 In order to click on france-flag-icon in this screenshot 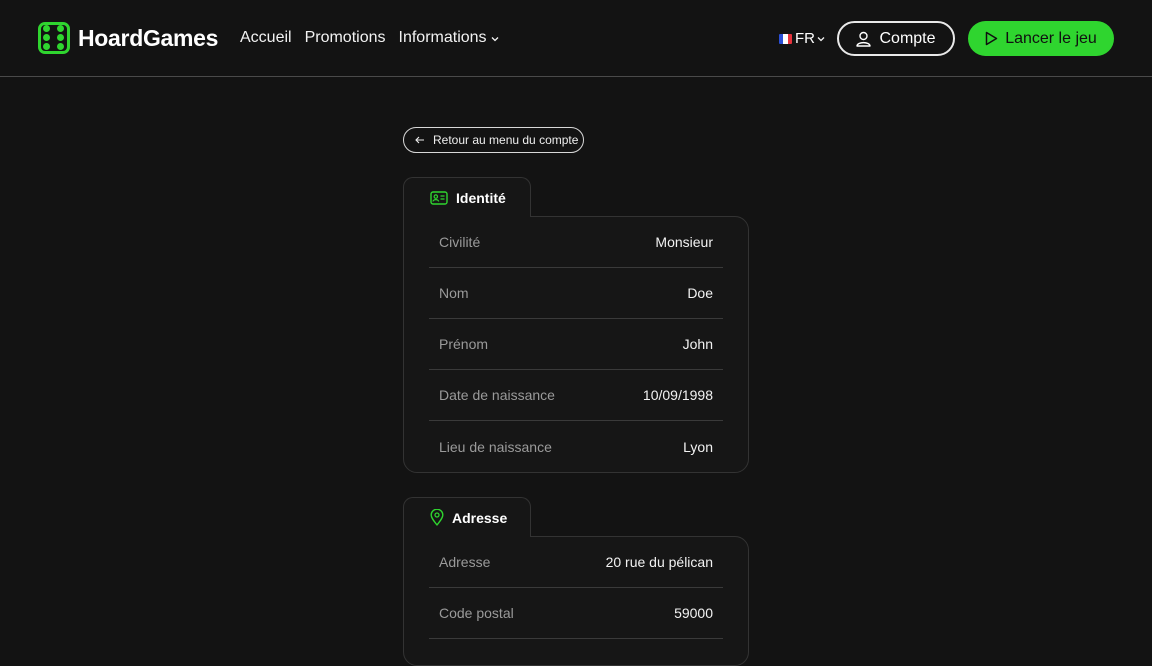, I will do `click(785, 38)`.